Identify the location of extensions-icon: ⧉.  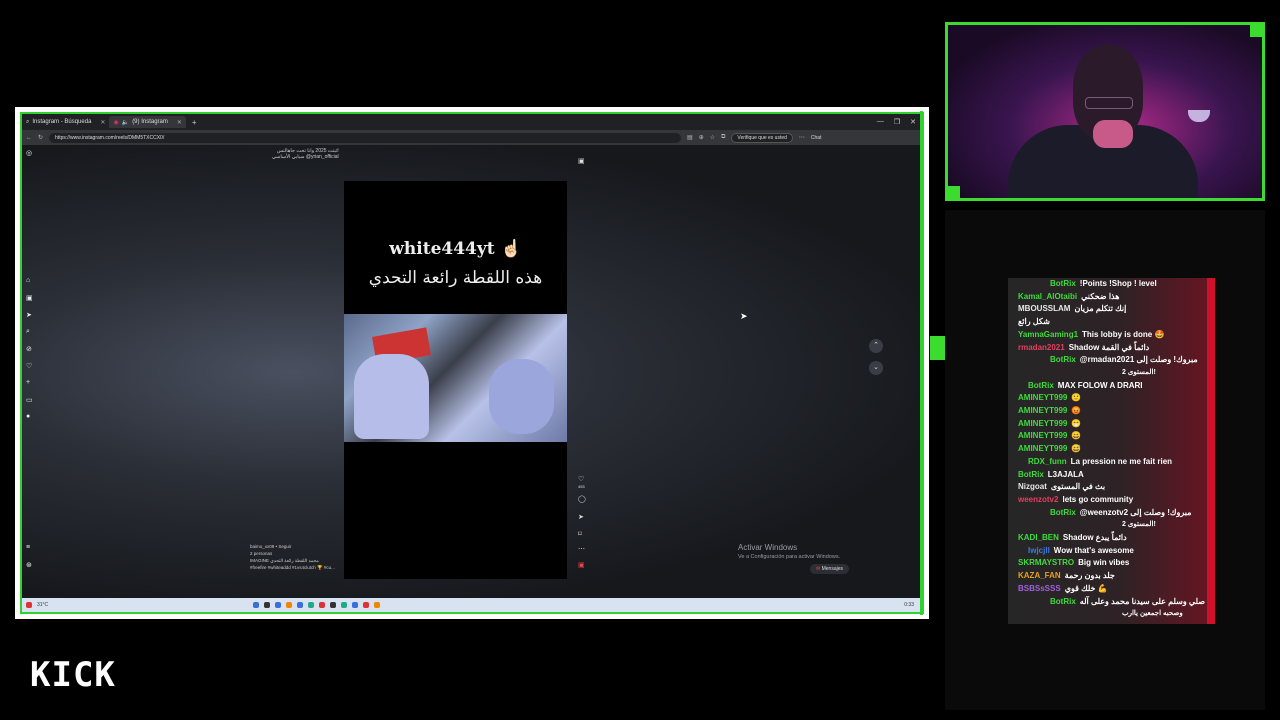
(723, 137).